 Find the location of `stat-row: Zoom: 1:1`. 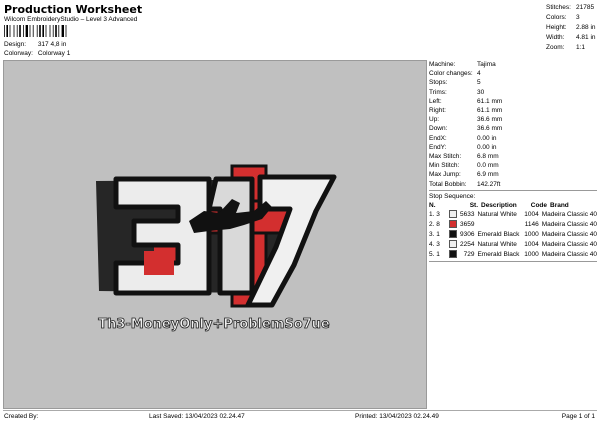

stat-row: Zoom: 1:1 is located at coordinates (566, 47).